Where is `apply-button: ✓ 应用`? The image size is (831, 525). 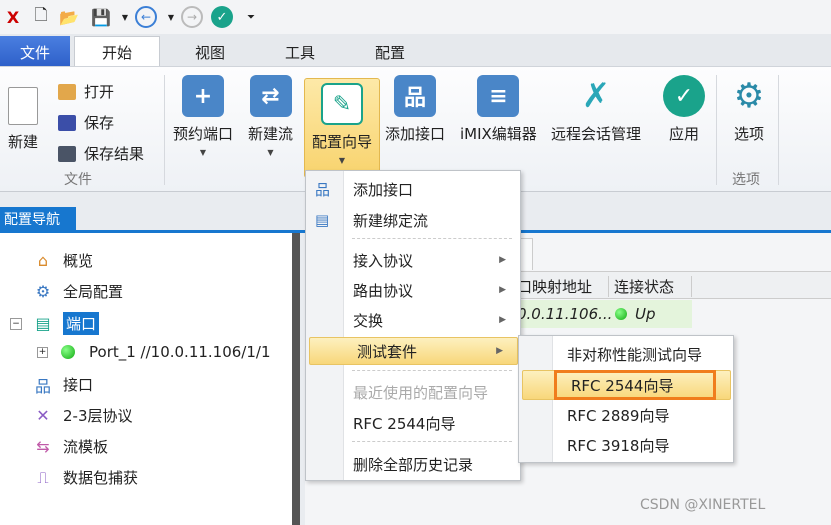 apply-button: ✓ 应用 is located at coordinates (684, 109).